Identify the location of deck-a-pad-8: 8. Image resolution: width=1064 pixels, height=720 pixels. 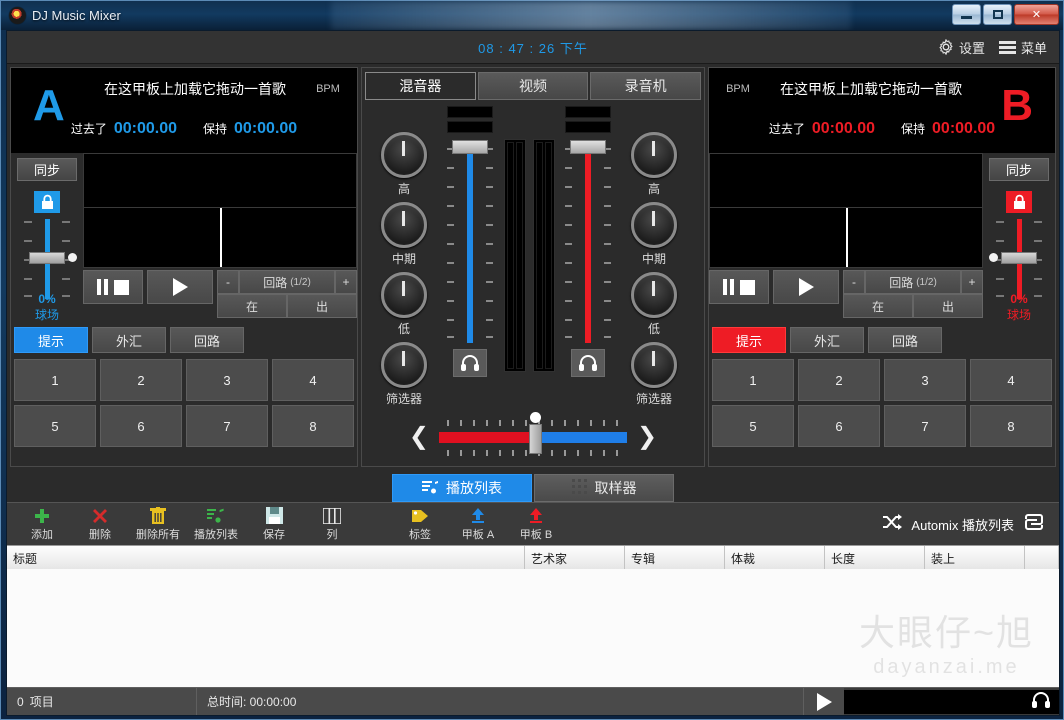
(313, 426).